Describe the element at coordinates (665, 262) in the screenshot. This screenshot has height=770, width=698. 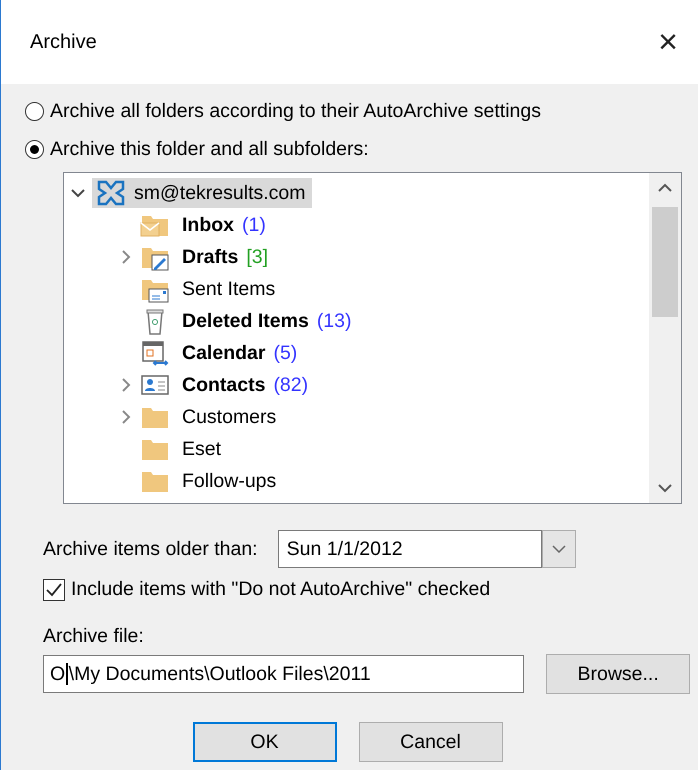
I see `scroll-thumb` at that location.